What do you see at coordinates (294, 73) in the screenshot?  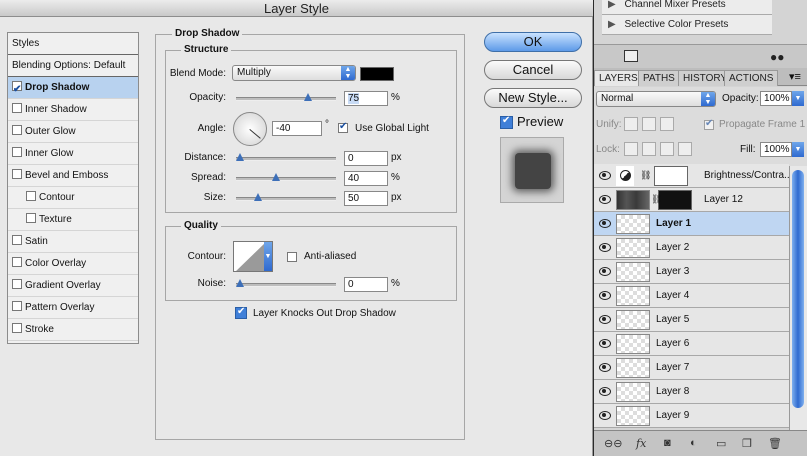 I see `blend-mode-select: Multiply ▲ ▼` at bounding box center [294, 73].